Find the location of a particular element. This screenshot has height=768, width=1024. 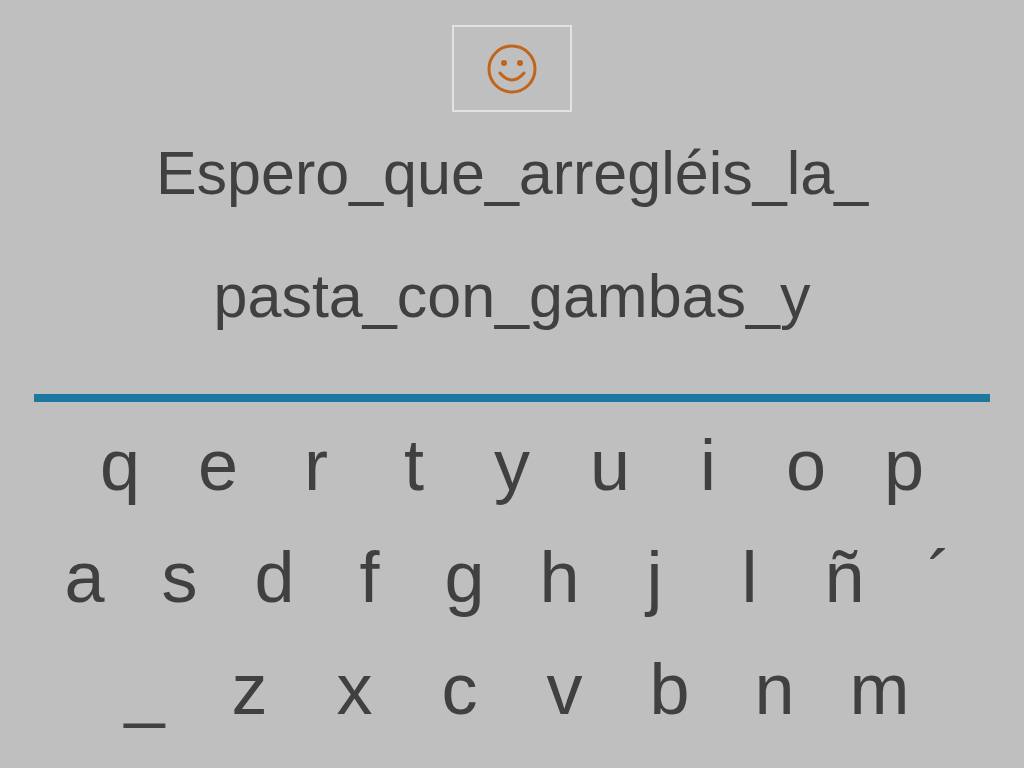

letter-key: s is located at coordinates (179, 578).